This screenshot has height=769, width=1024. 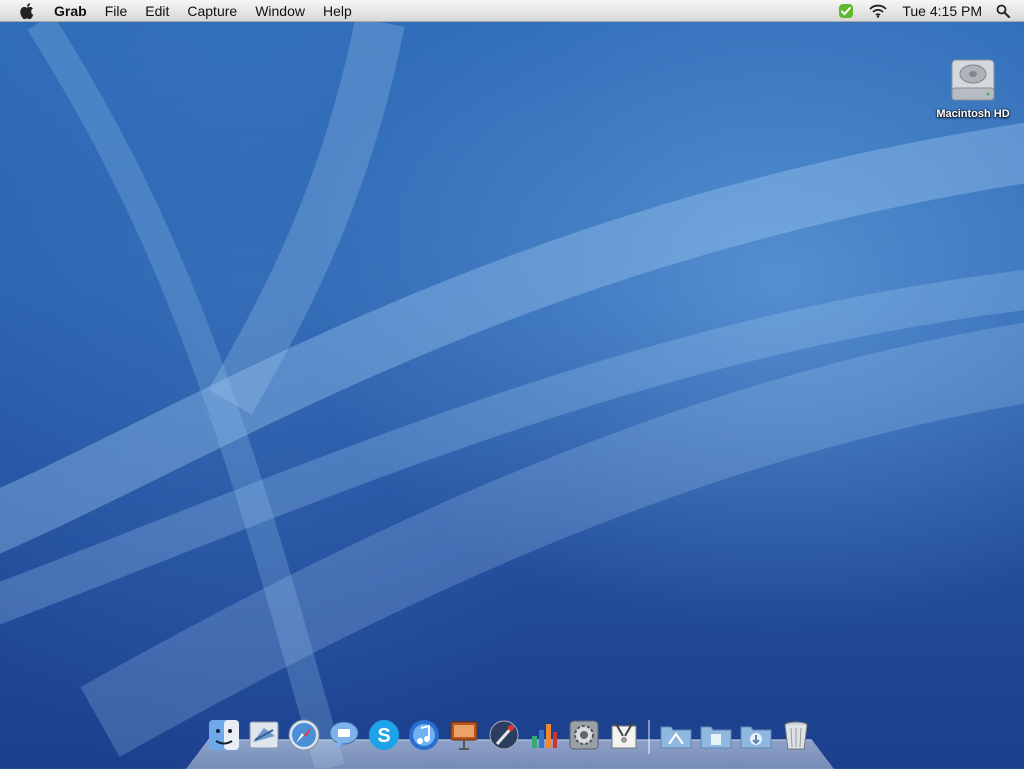 I want to click on wifi-icon, so click(x=878, y=11).